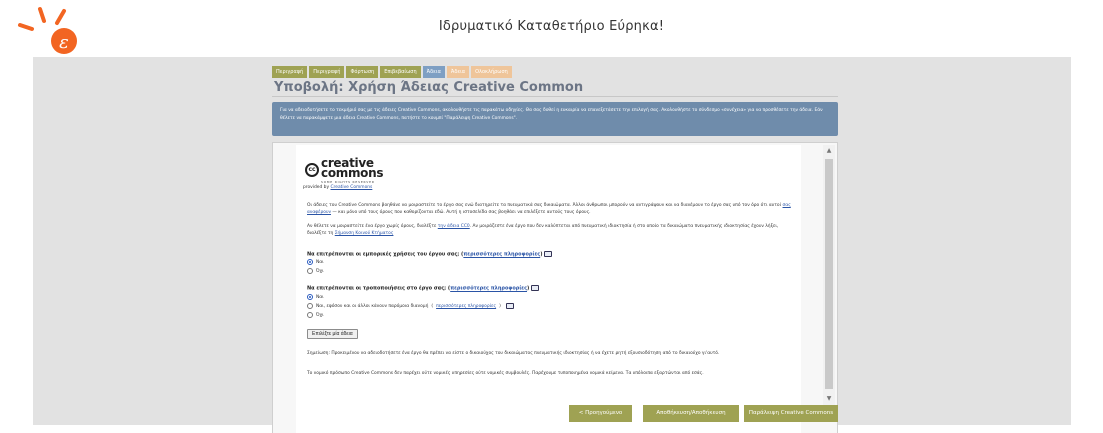  I want to click on page-title: Υποβολή: Χρήση Άδειας Creative Common, so click(429, 87).